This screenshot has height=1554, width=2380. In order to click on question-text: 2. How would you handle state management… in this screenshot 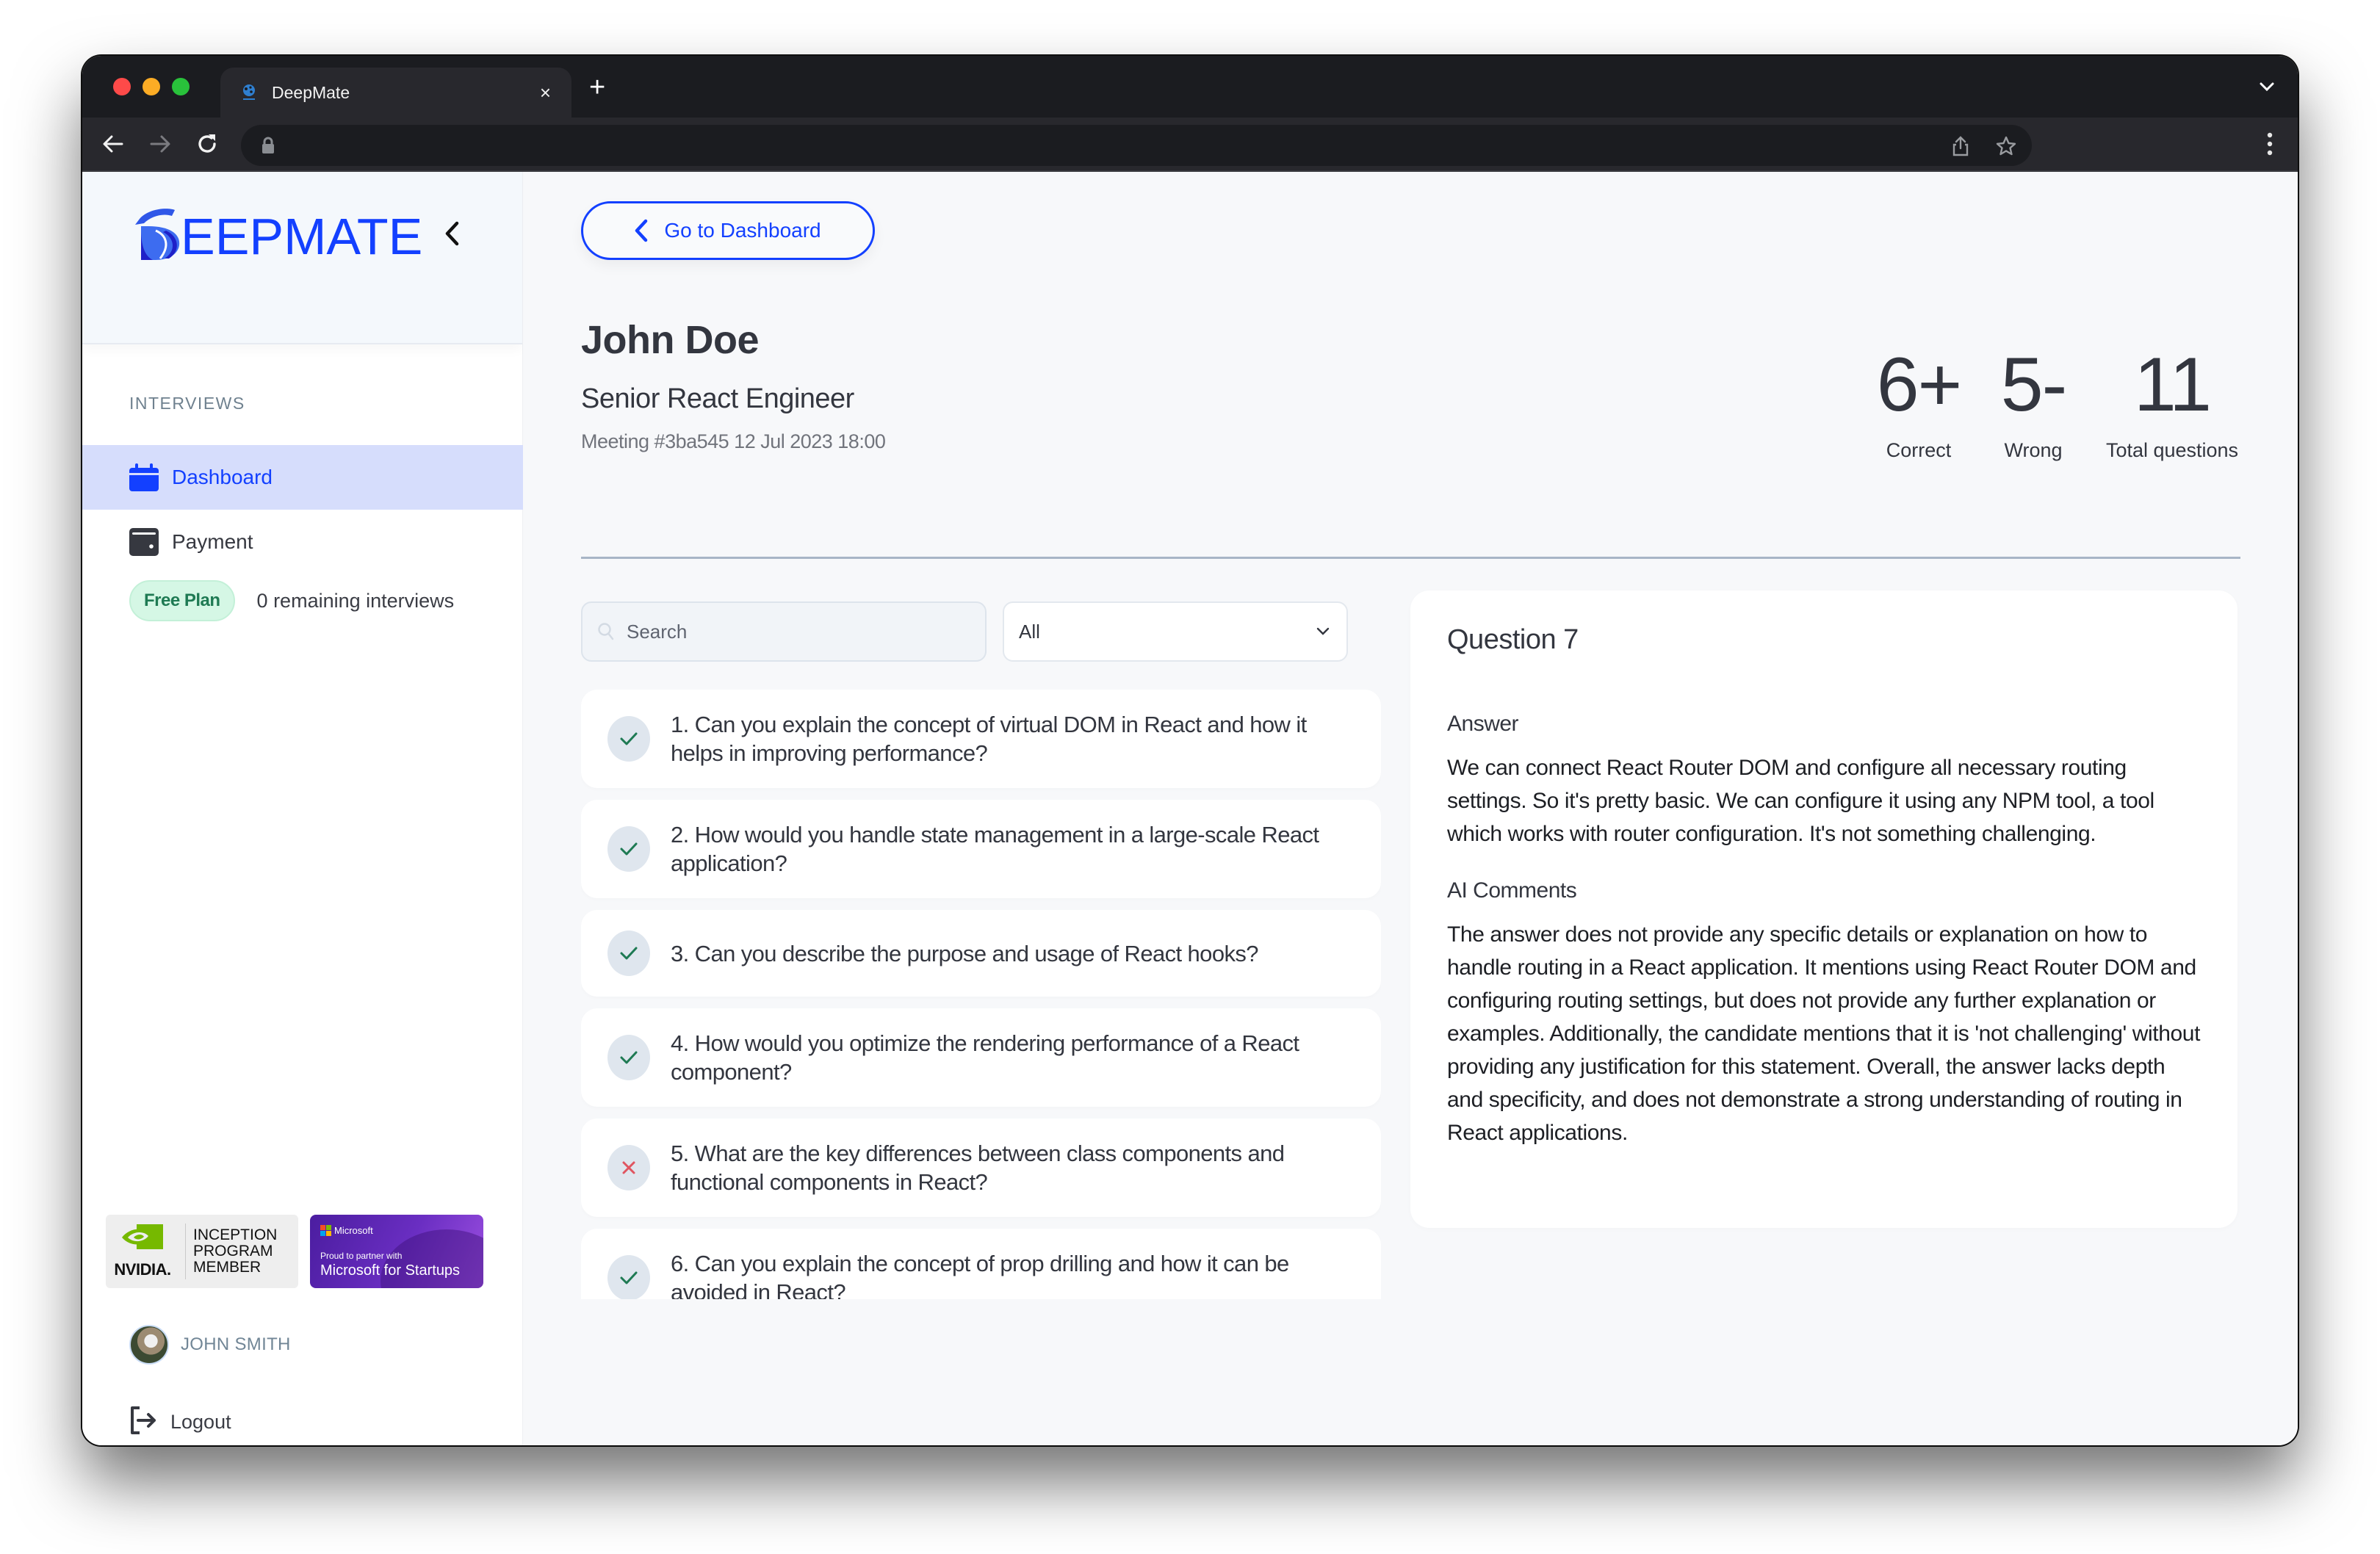, I will do `click(995, 849)`.